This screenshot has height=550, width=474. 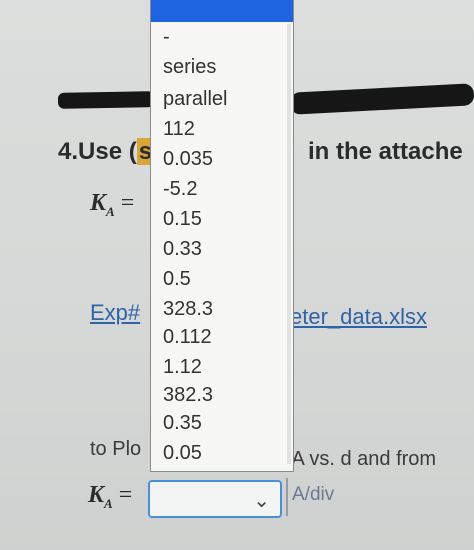 I want to click on redaction-bar-left, so click(x=106, y=100).